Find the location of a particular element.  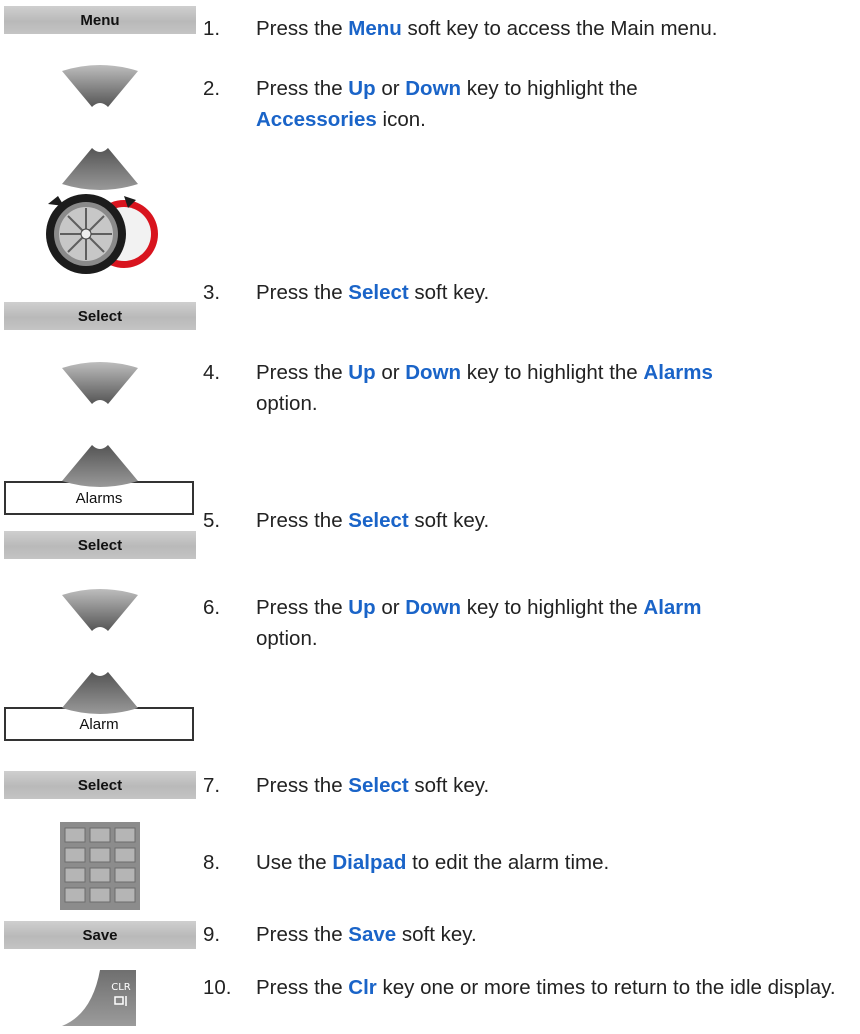

menu-softkey: Menu is located at coordinates (100, 20).